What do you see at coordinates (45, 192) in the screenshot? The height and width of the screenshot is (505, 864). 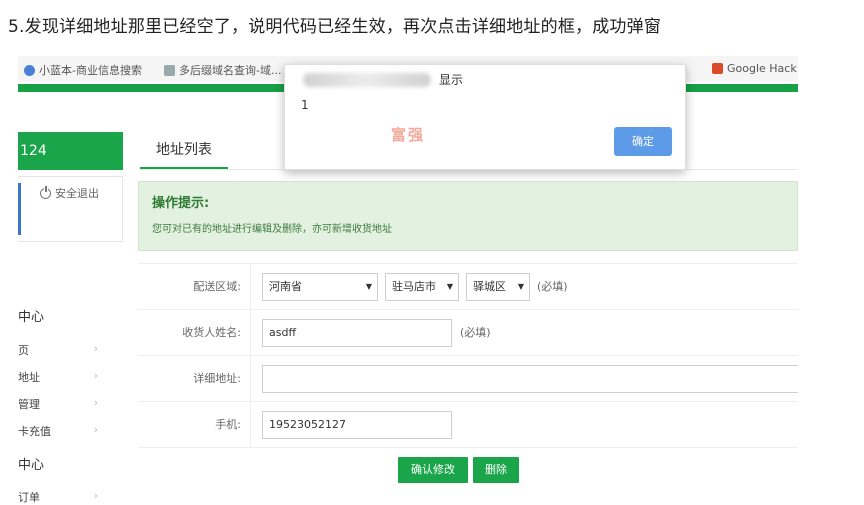 I see `power-icon` at bounding box center [45, 192].